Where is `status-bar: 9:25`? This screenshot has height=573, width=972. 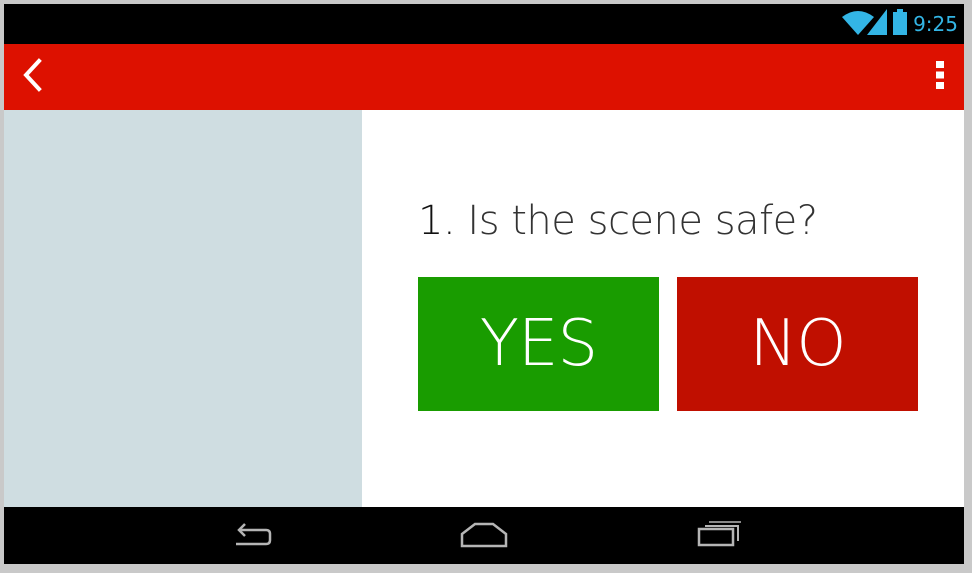
status-bar: 9:25 is located at coordinates (484, 24).